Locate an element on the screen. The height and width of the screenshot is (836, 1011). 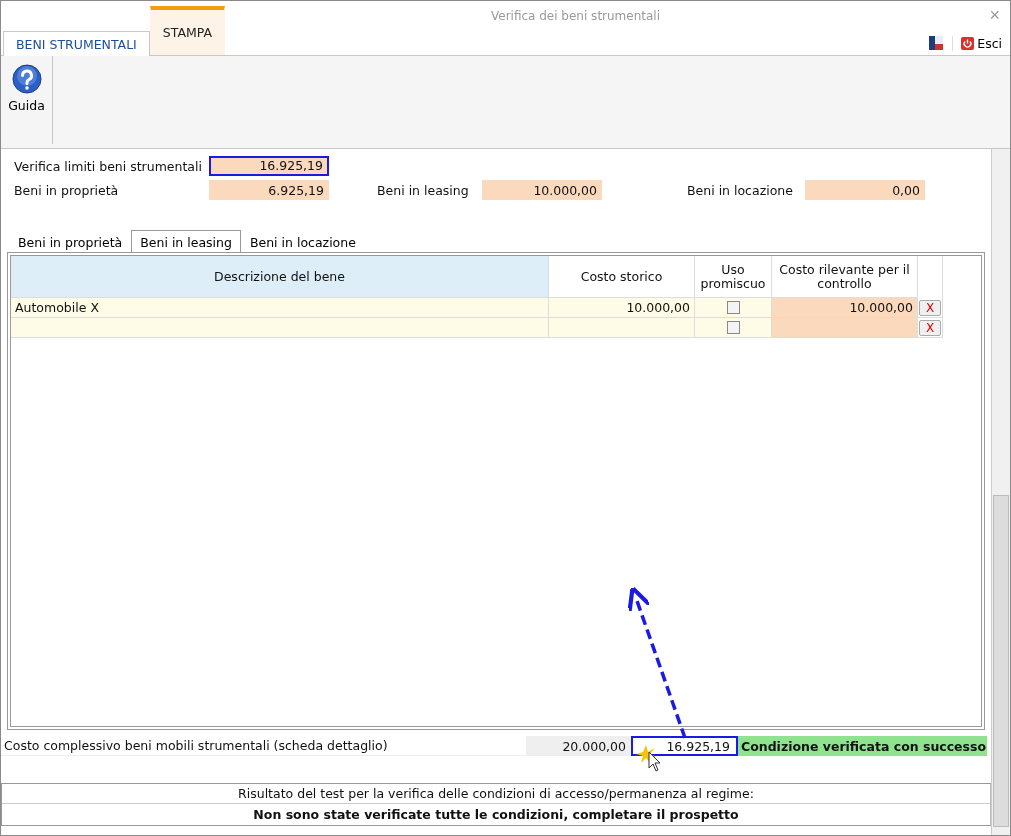
flag-icon is located at coordinates (936, 43).